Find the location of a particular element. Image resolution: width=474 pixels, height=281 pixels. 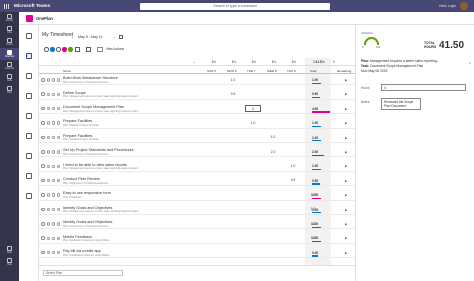

rail-item-oneplan: OnePlan is located at coordinates (9, 54).